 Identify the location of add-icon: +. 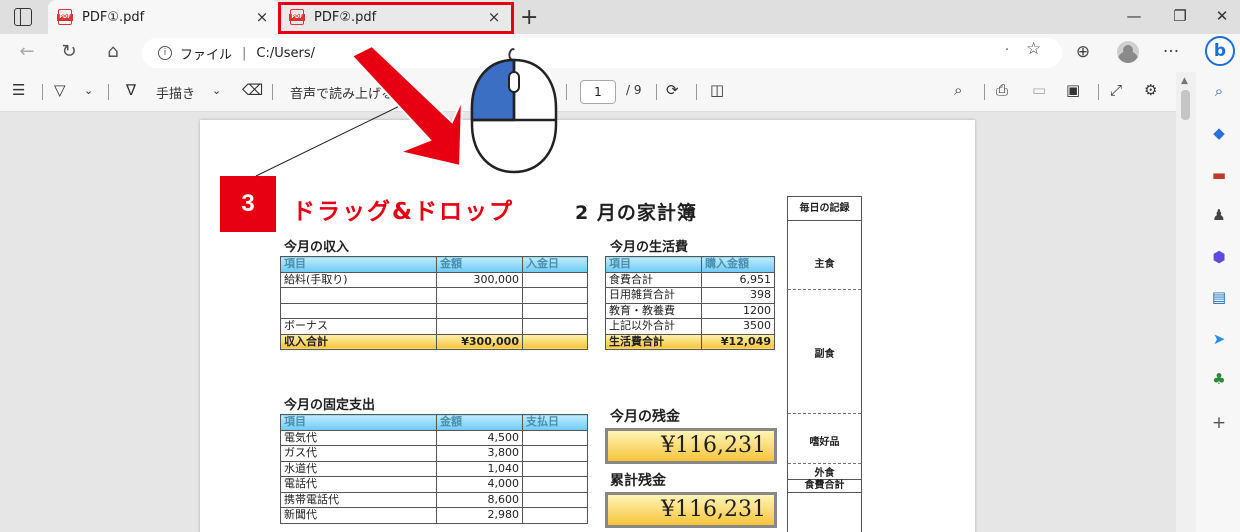
(1219, 423).